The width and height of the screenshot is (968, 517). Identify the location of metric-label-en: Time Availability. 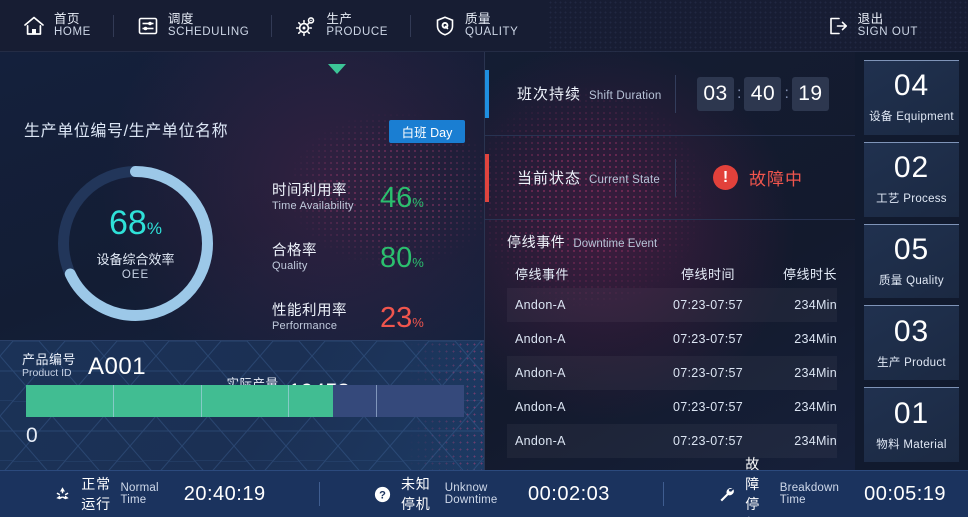
(313, 206).